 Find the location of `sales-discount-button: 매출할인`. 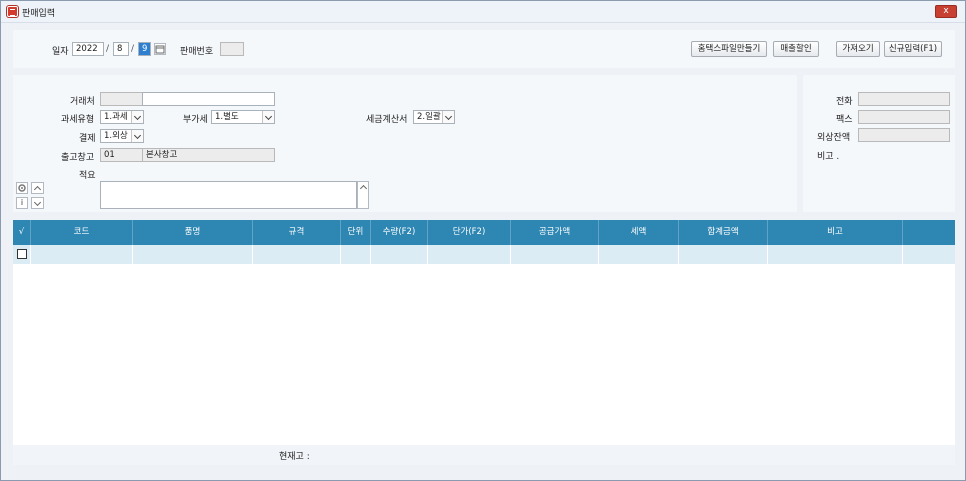

sales-discount-button: 매출할인 is located at coordinates (796, 49).